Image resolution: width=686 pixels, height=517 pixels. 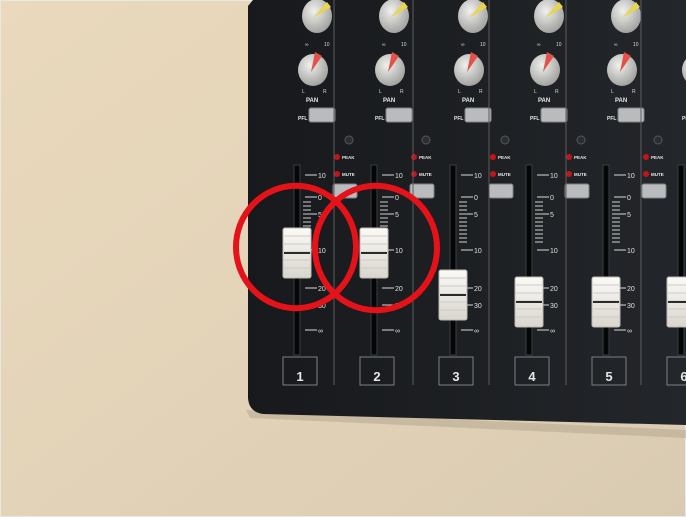 I want to click on channel-number: 3, so click(x=455, y=376).